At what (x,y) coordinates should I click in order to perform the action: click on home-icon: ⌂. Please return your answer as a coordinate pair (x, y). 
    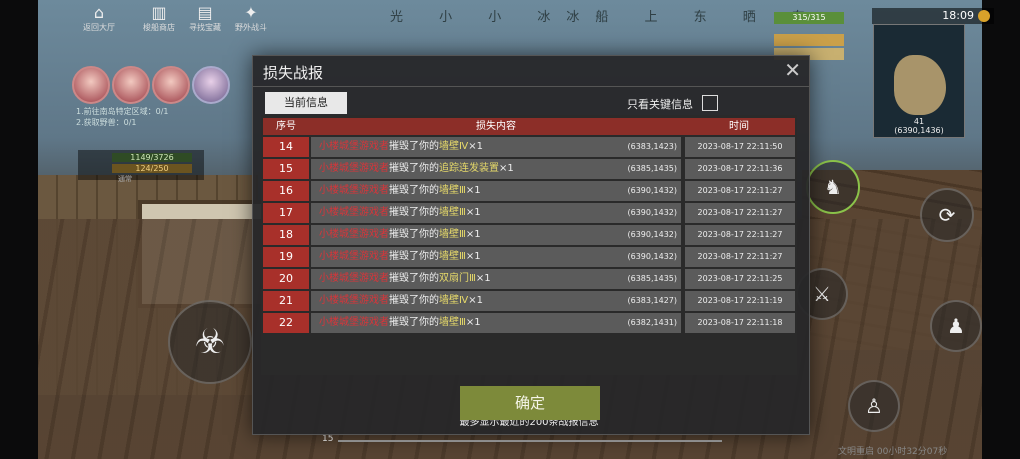
    Looking at the image, I should click on (99, 12).